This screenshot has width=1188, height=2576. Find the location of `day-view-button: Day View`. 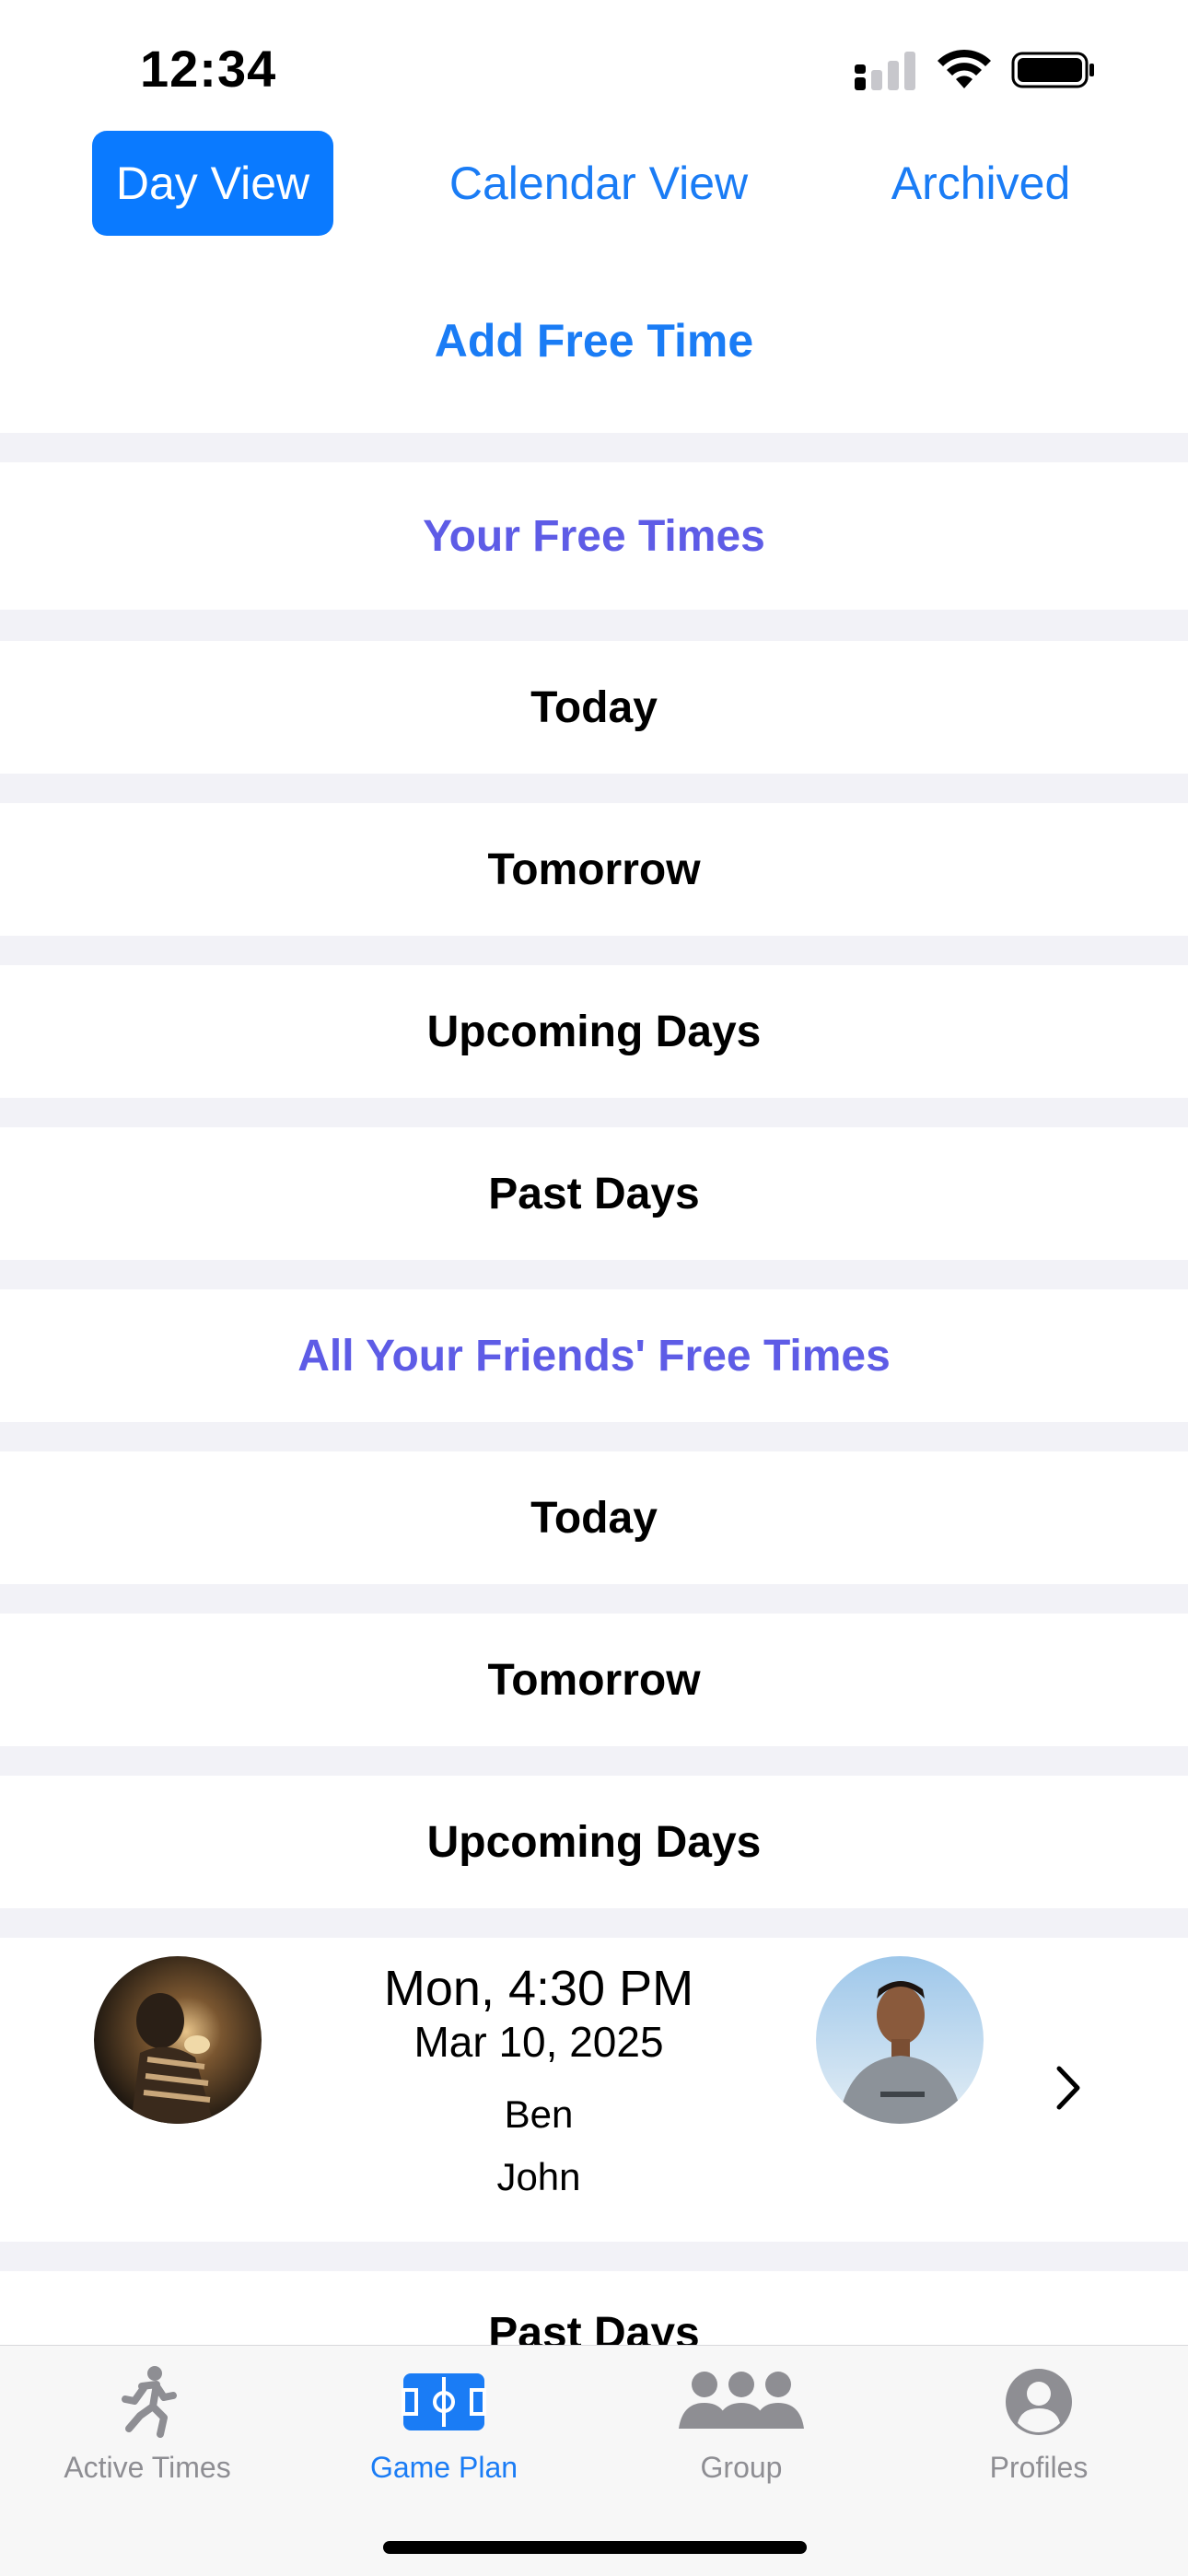

day-view-button: Day View is located at coordinates (212, 183).